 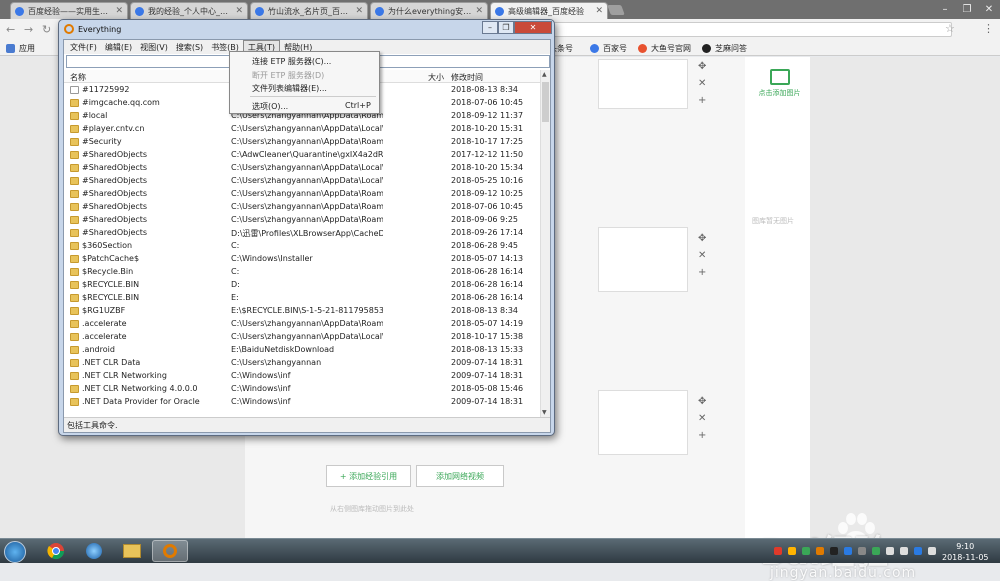 I want to click on bookmark-dayu: 大鱼号官网, so click(x=664, y=48).